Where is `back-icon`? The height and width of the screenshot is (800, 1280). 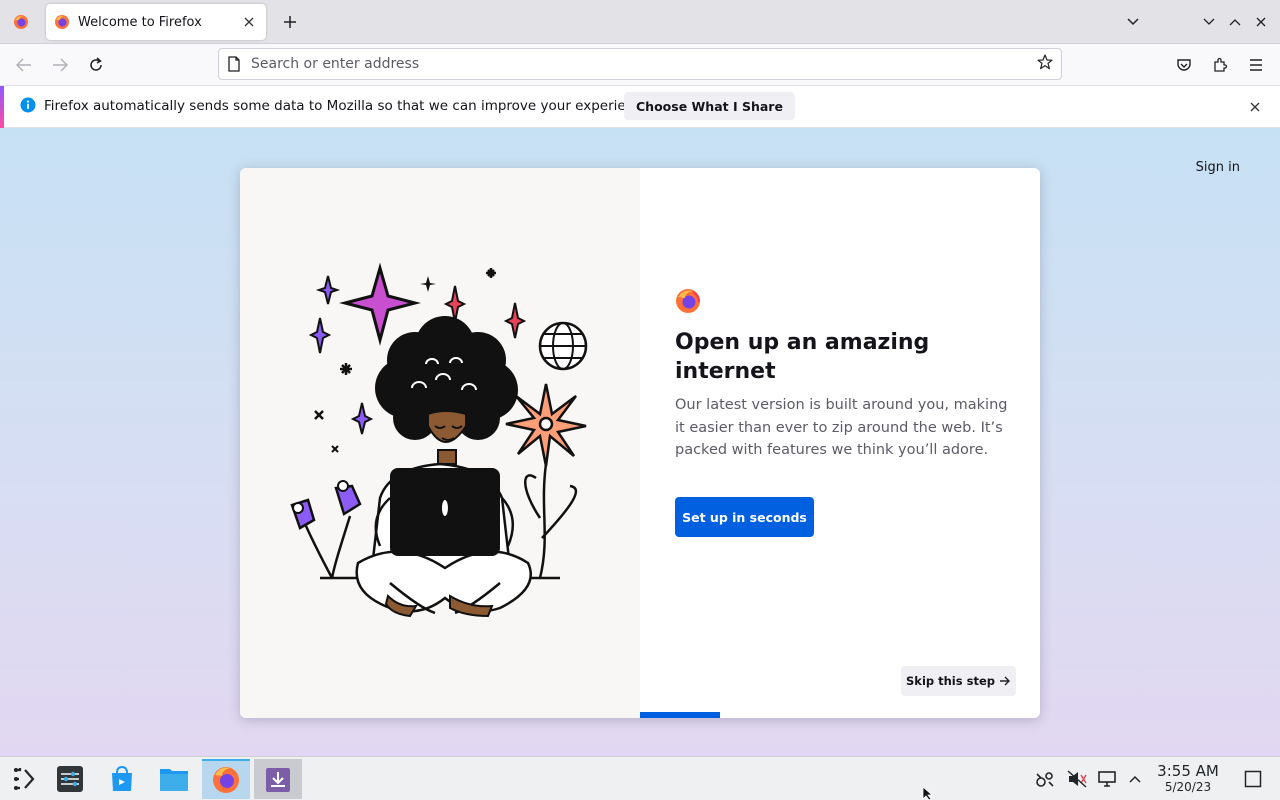 back-icon is located at coordinates (24, 65).